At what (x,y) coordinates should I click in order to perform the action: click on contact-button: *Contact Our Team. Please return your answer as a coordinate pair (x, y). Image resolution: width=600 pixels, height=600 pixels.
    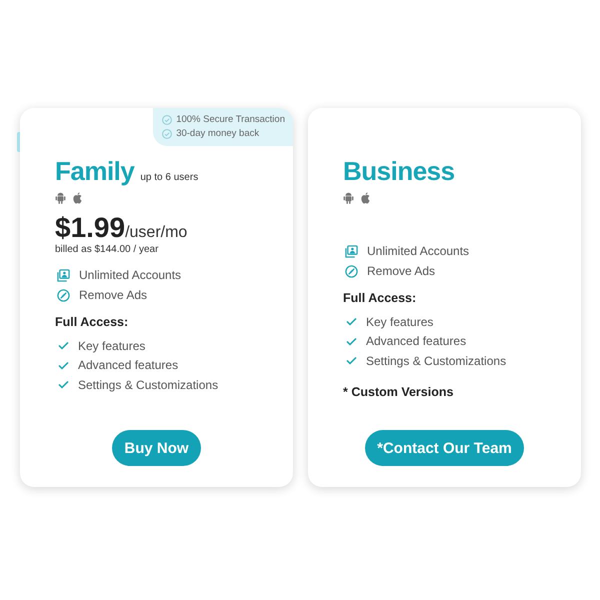
    Looking at the image, I should click on (444, 448).